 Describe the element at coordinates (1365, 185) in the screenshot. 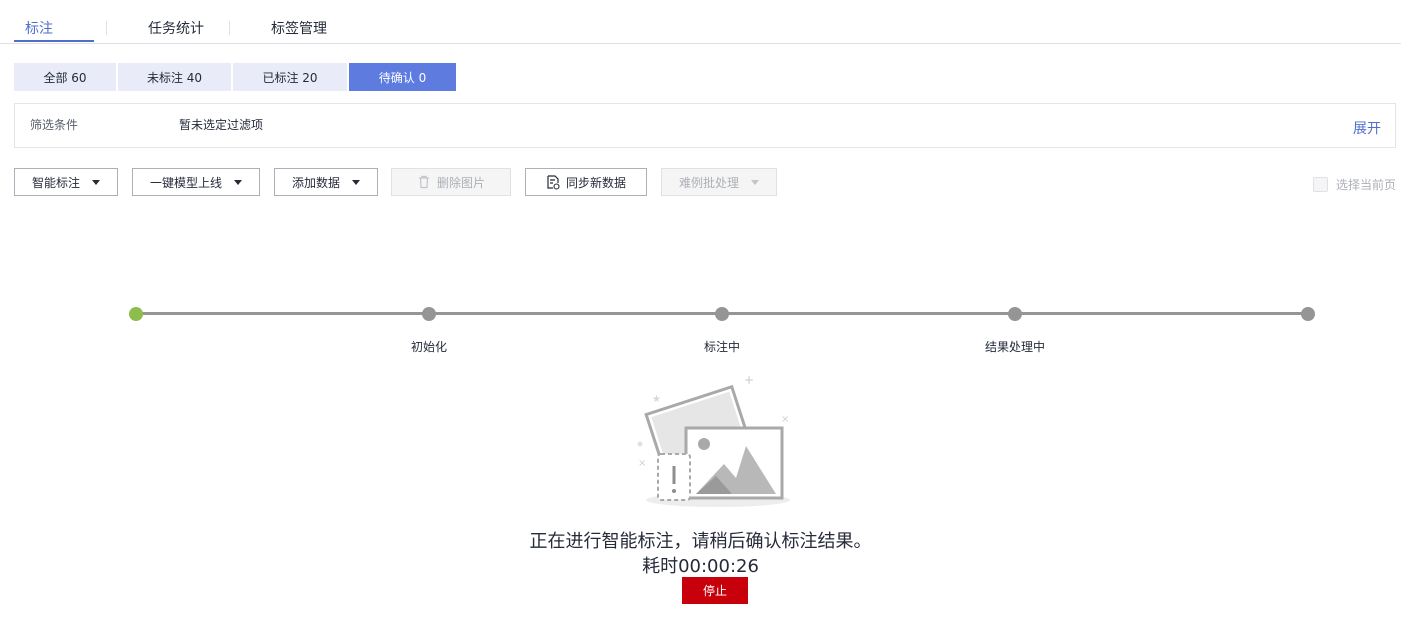

I see `select-page-label: 选择当前页` at that location.